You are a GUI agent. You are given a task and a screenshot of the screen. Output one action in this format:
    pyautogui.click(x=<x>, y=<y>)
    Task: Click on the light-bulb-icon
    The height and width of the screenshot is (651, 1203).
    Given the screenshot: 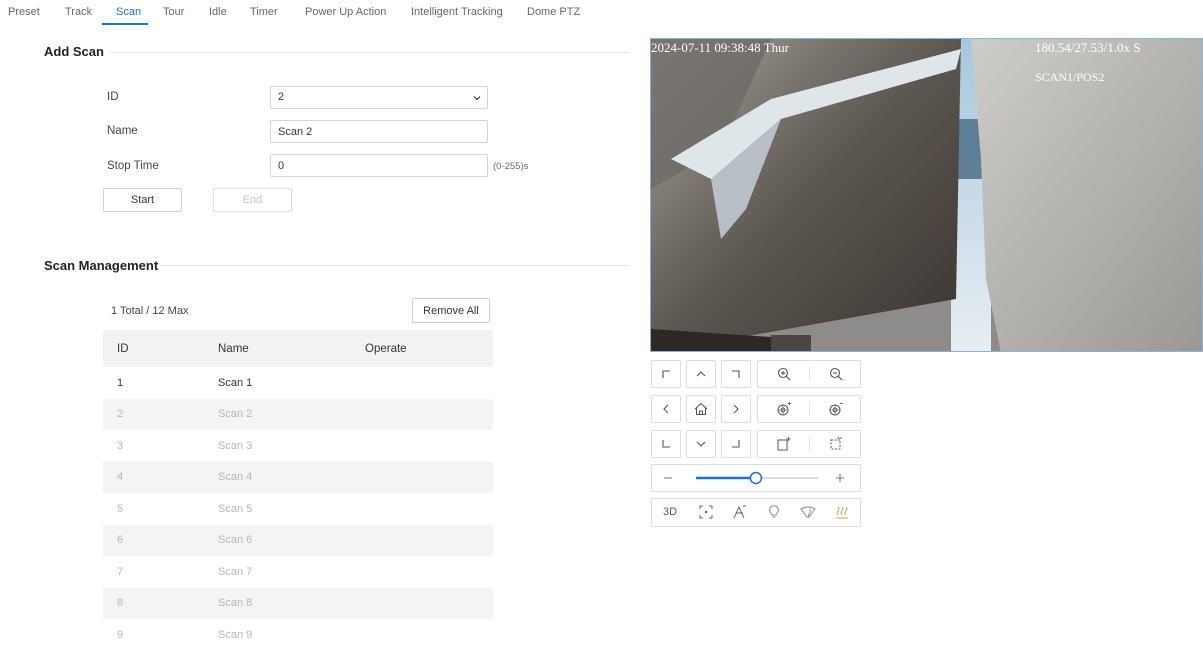 What is the action you would take?
    pyautogui.click(x=774, y=511)
    